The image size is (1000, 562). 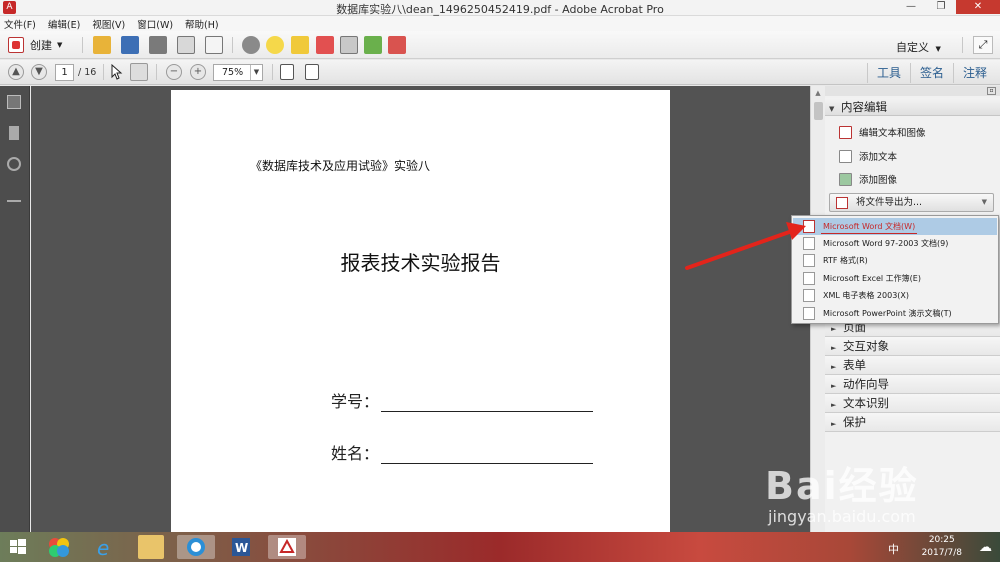 What do you see at coordinates (895, 260) in the screenshot?
I see `export-rtf-item: RTF 格式(R)` at bounding box center [895, 260].